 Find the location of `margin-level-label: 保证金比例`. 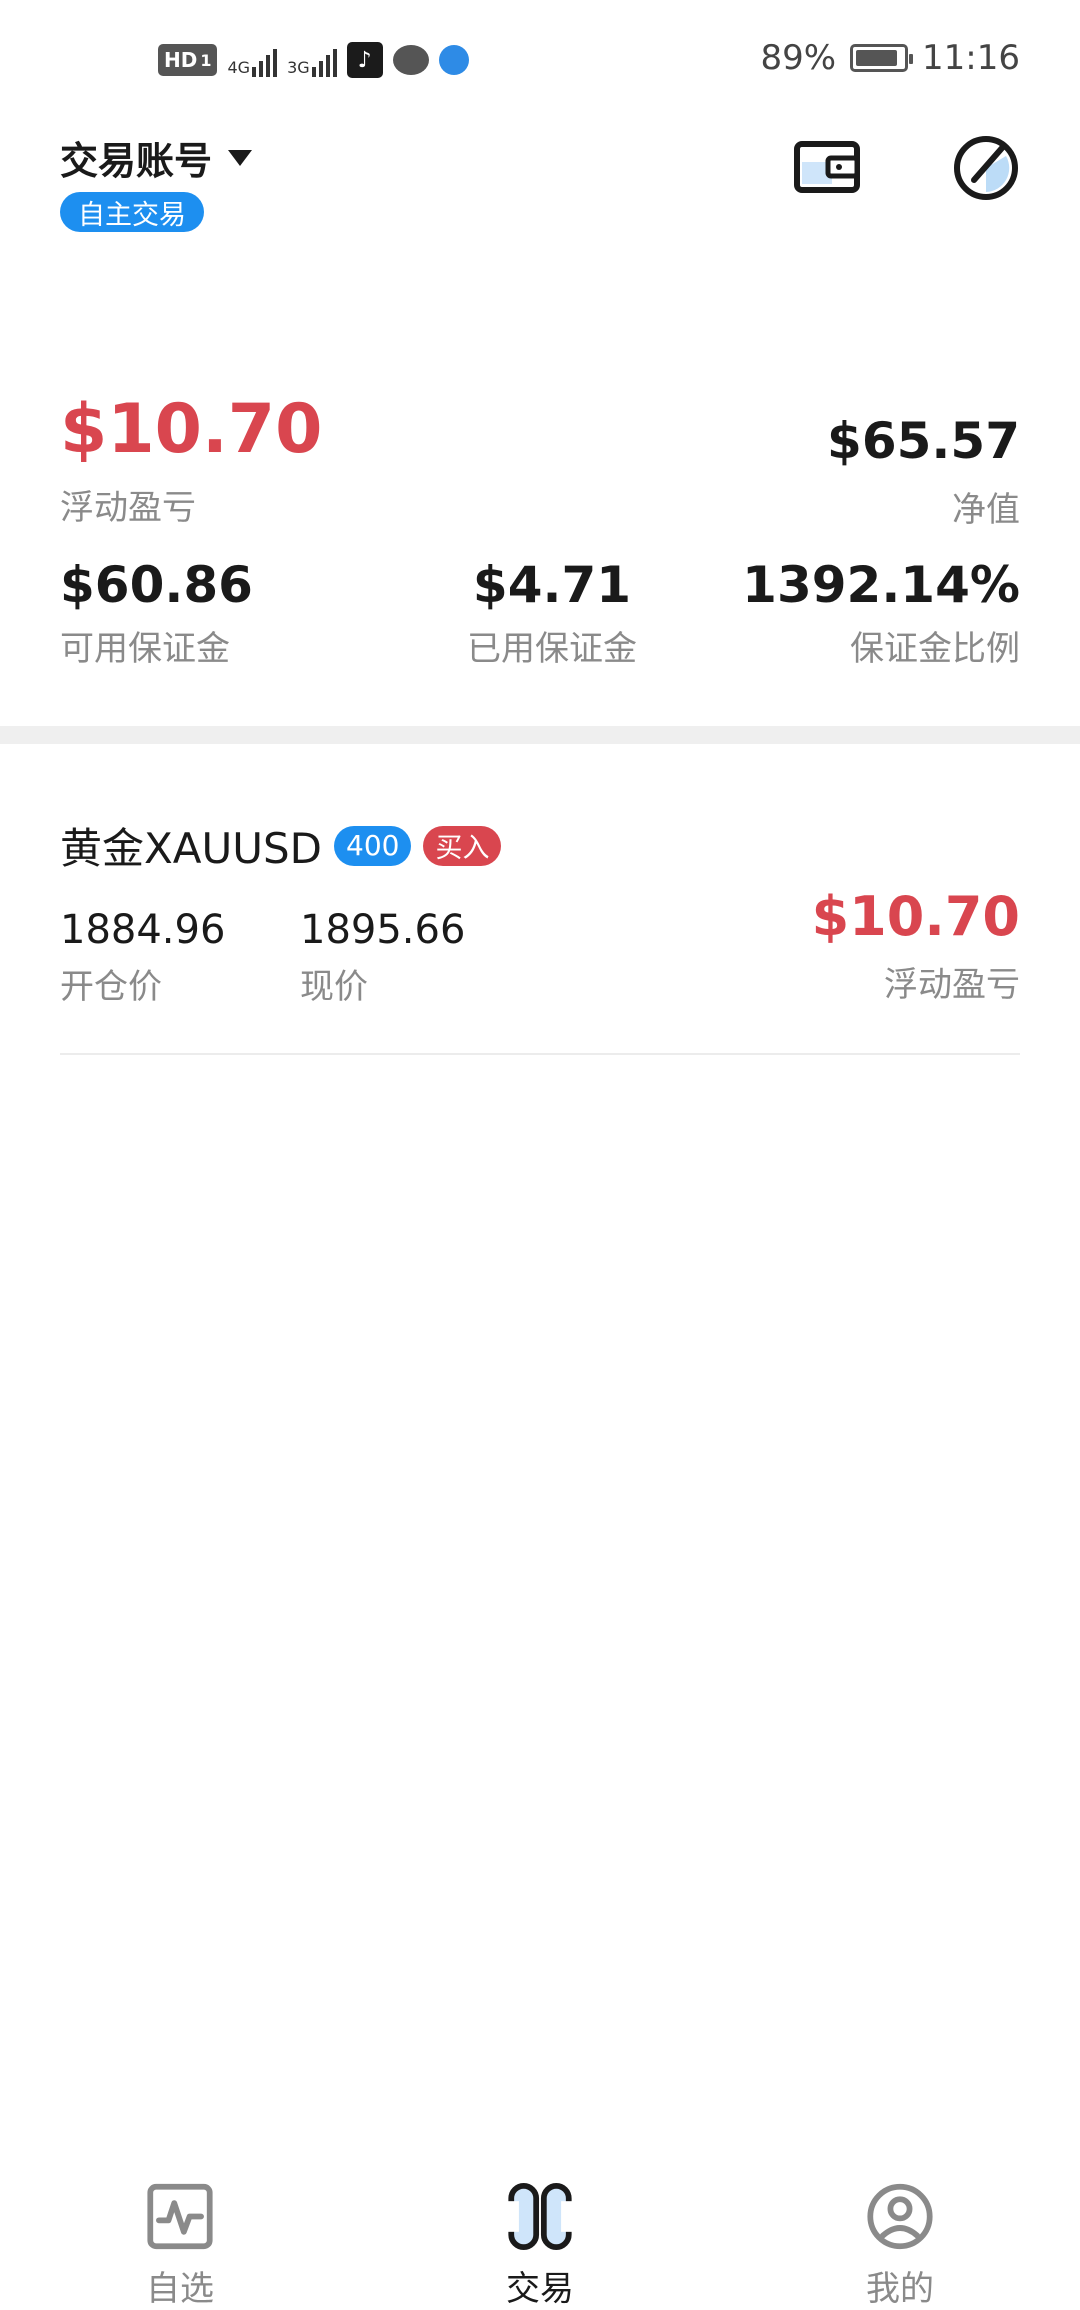

margin-level-label: 保证金比例 is located at coordinates (935, 649).